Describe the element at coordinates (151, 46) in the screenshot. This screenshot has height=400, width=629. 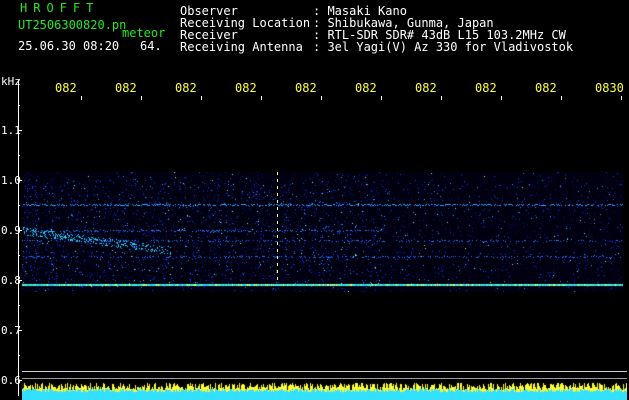
I see `count-label: 64.` at that location.